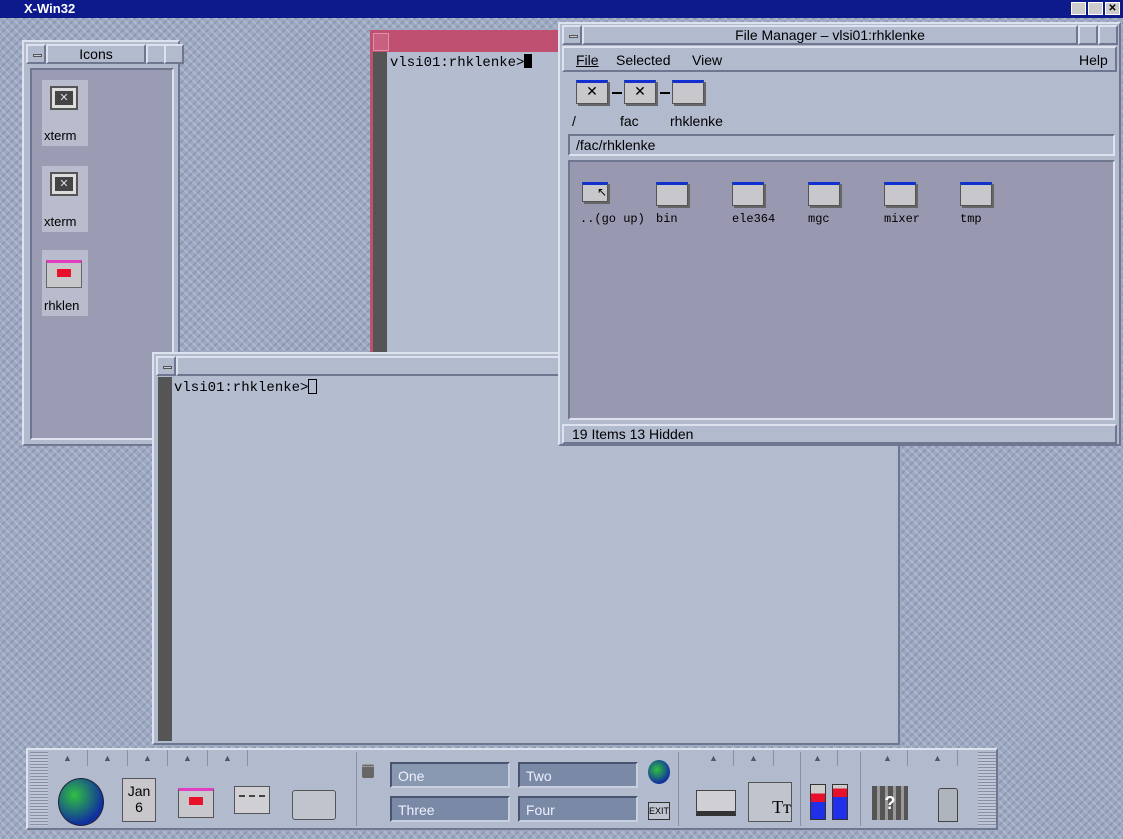  I want to click on workspace-four: Four, so click(578, 809).